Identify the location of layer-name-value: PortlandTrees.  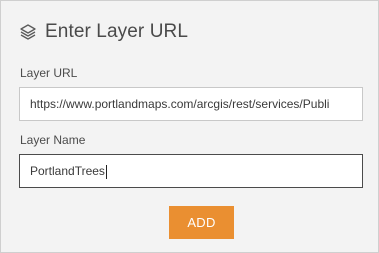
(67, 171).